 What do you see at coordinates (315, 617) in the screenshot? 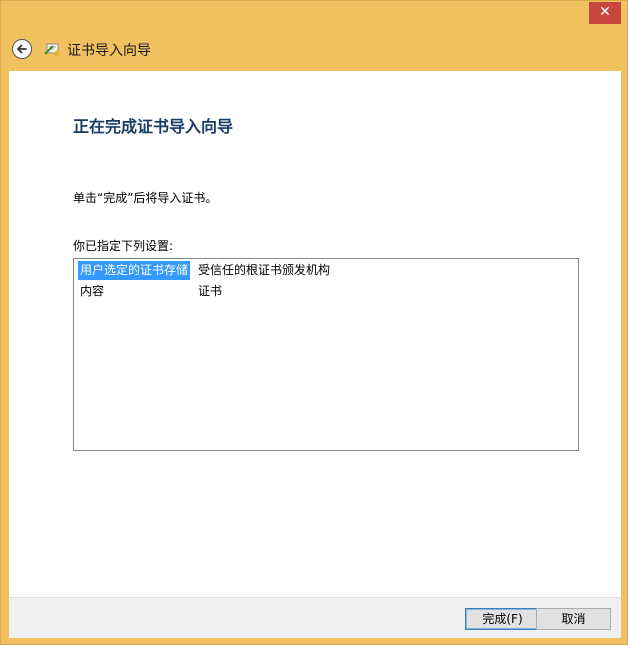
I see `button-bar: 完成(F) 取消` at bounding box center [315, 617].